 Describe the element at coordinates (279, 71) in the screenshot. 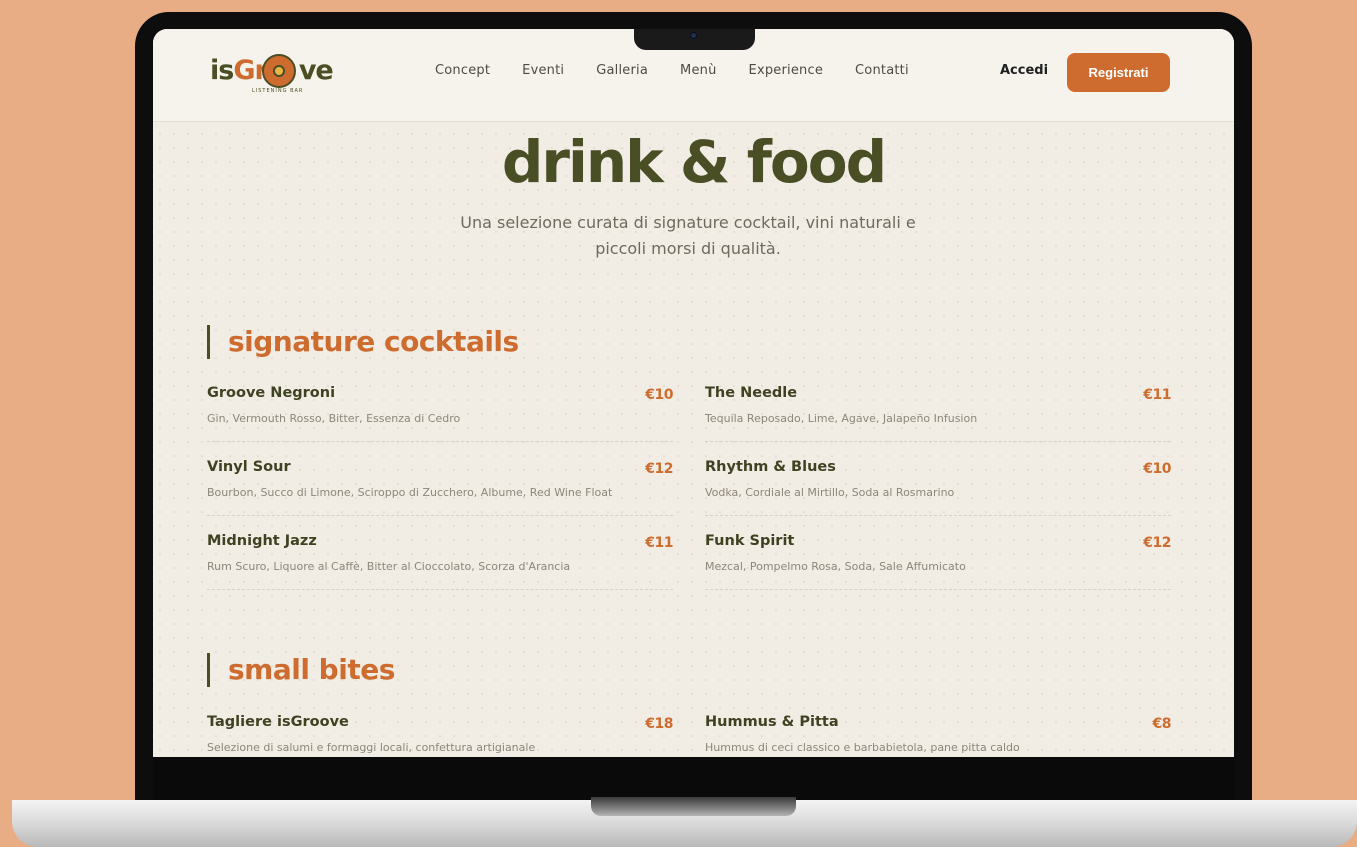

I see `vinyl-record-icon` at that location.